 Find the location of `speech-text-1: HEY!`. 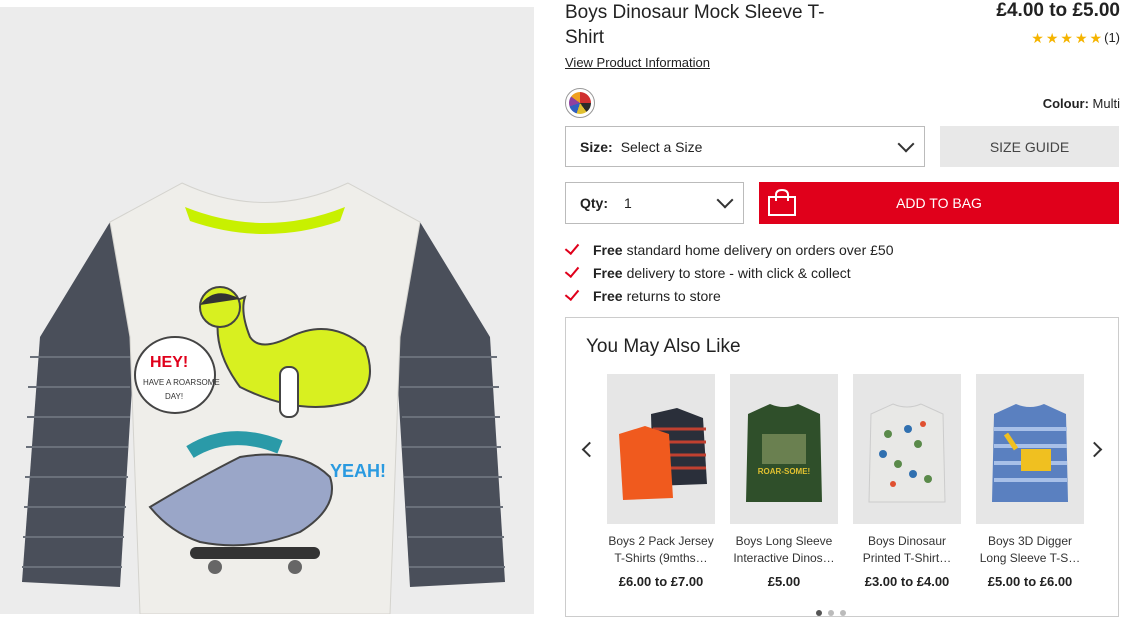

speech-text-1: HEY! is located at coordinates (169, 362).